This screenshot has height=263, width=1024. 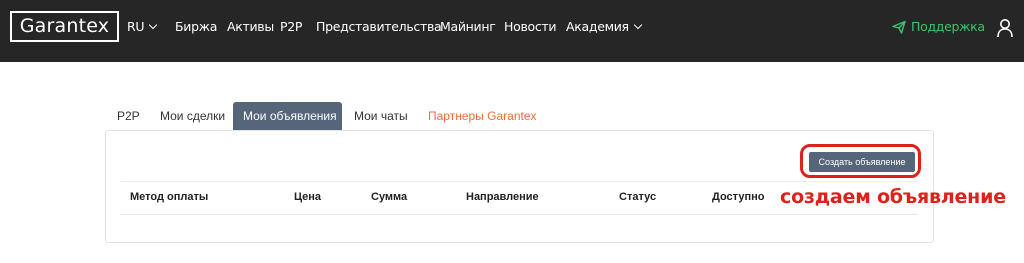 I want to click on tab-p2p: P2P, so click(x=128, y=116).